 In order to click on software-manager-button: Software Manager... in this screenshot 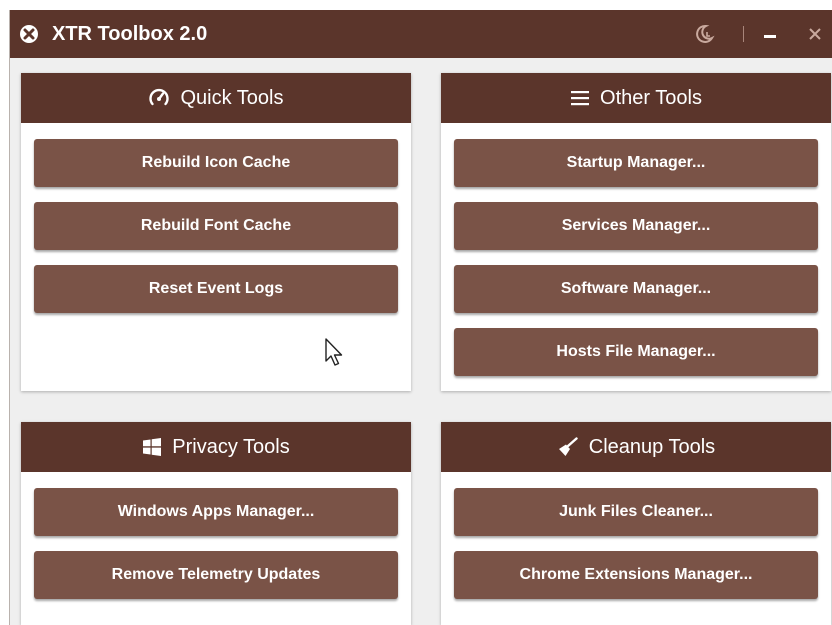, I will do `click(636, 289)`.